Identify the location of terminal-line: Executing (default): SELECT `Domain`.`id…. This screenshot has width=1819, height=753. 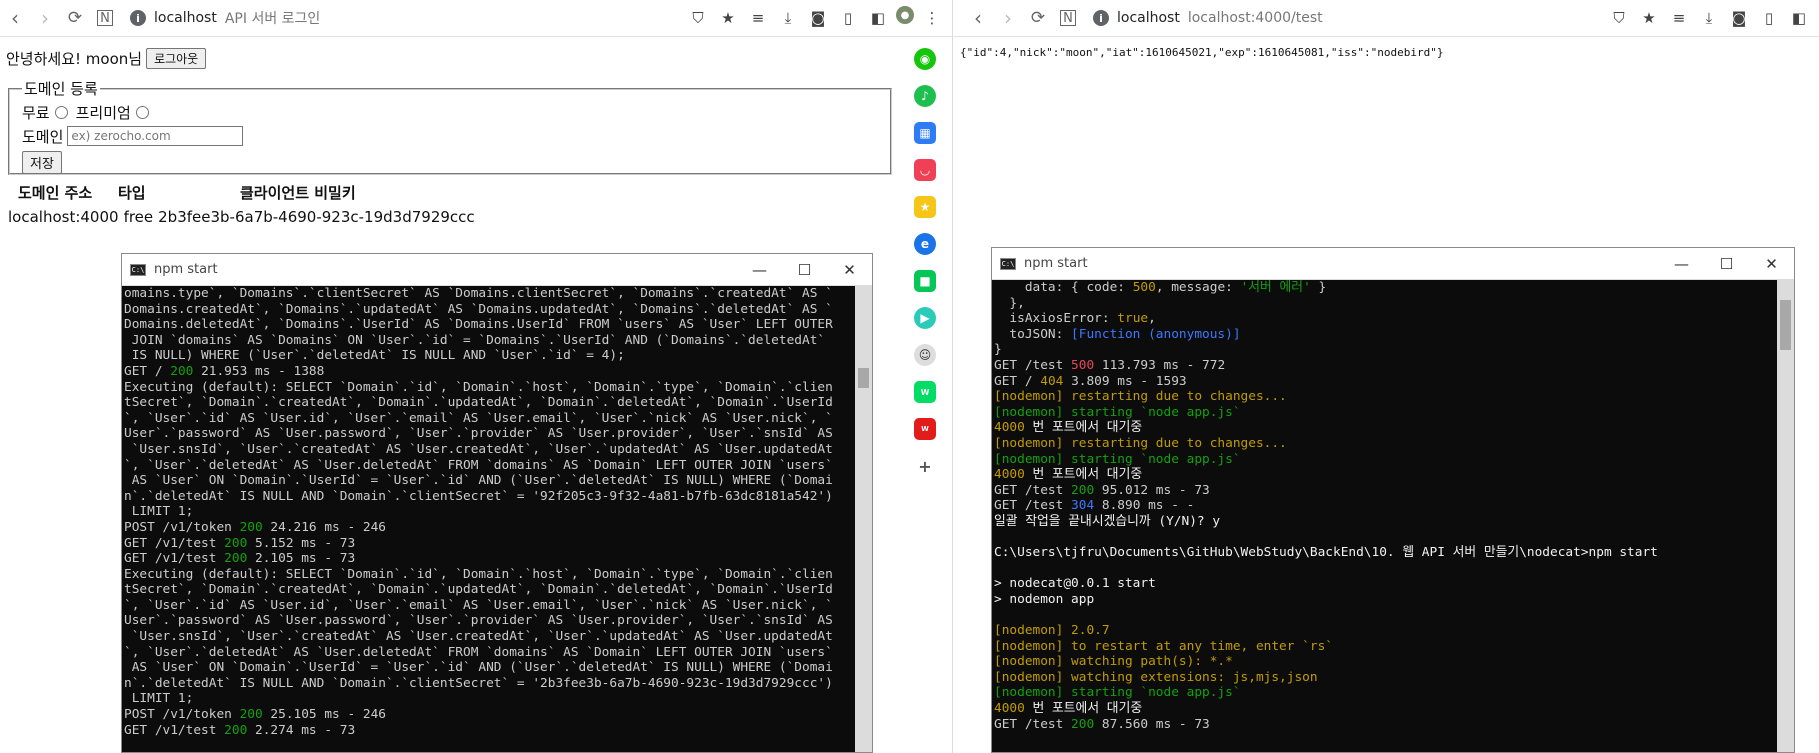
(478, 574).